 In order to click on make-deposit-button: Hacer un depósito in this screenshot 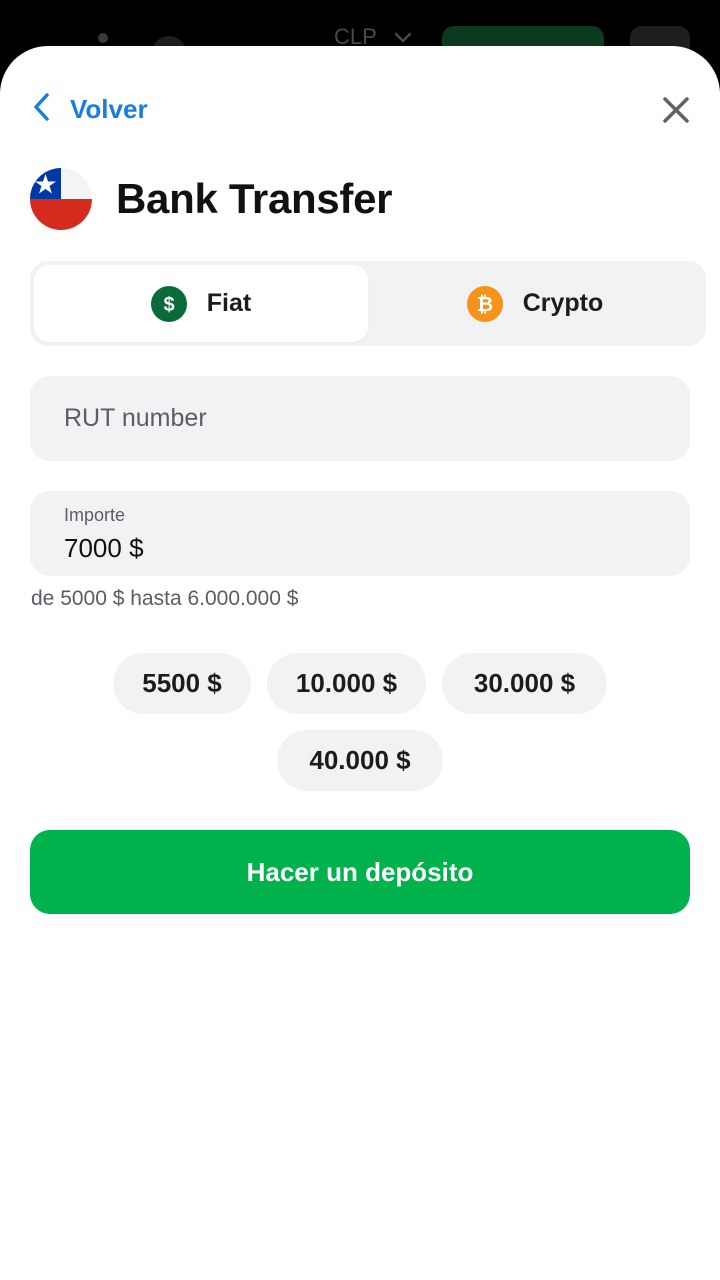, I will do `click(360, 872)`.